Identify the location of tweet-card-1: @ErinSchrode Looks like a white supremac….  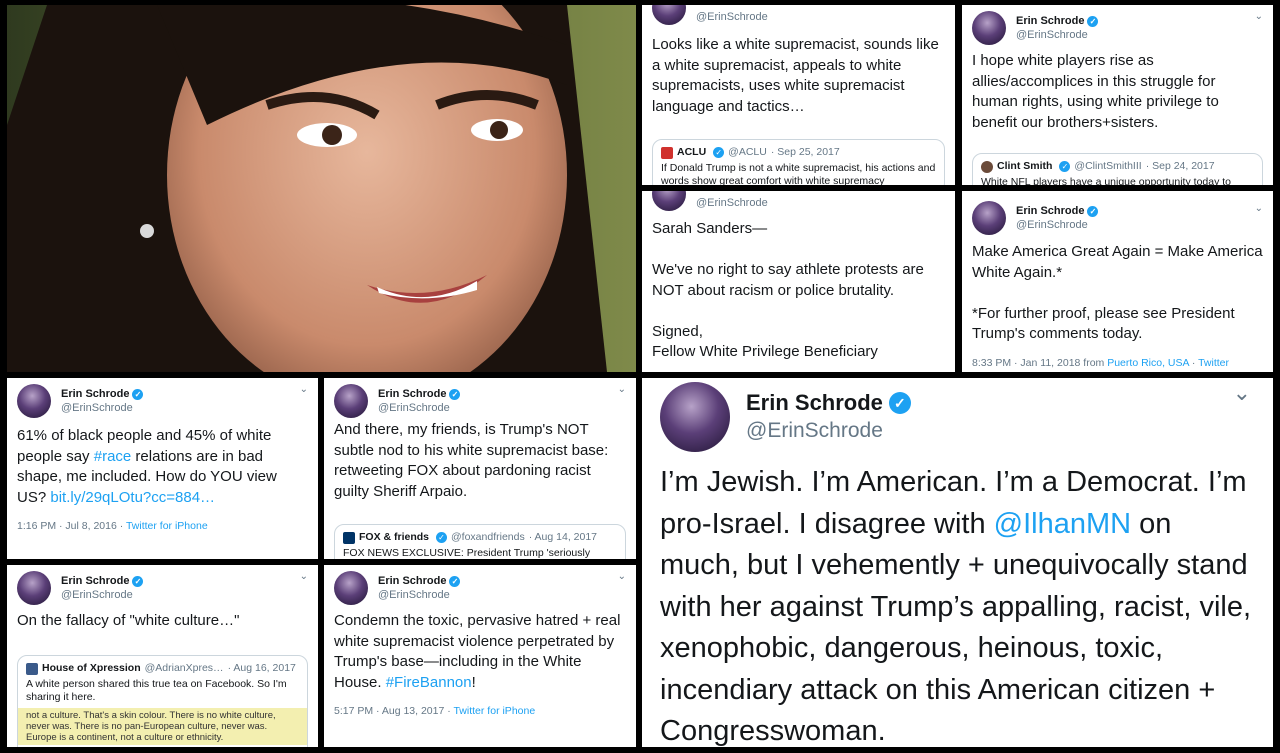
(798, 95).